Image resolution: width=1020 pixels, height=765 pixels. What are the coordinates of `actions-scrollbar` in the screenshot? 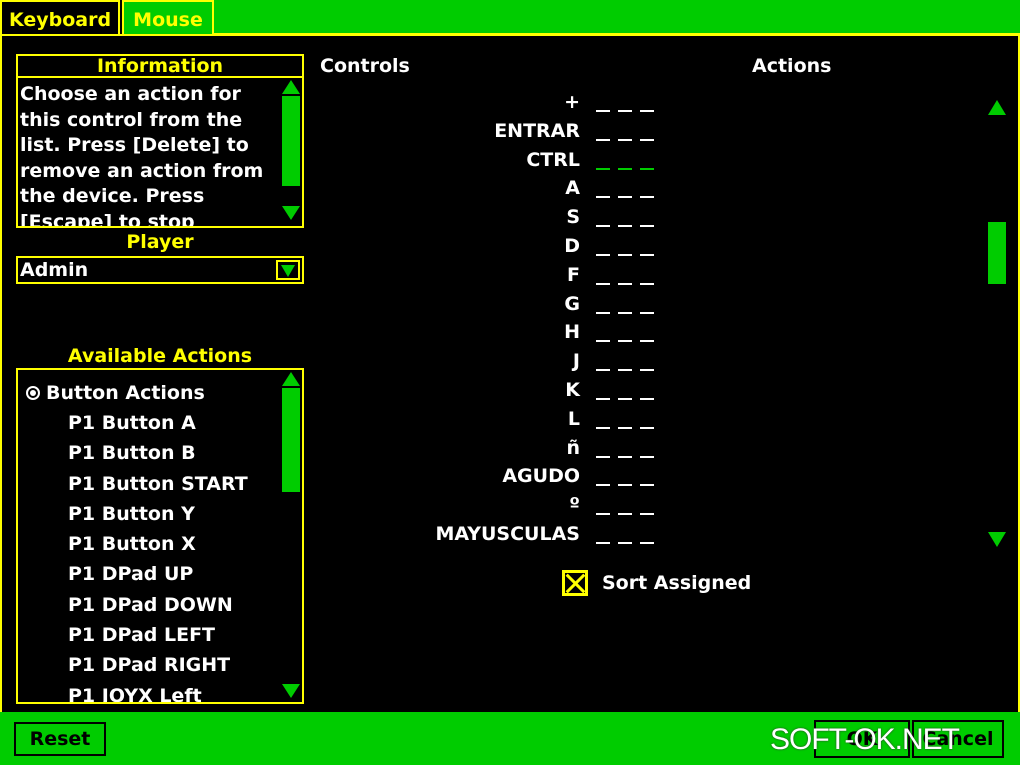 It's located at (291, 537).